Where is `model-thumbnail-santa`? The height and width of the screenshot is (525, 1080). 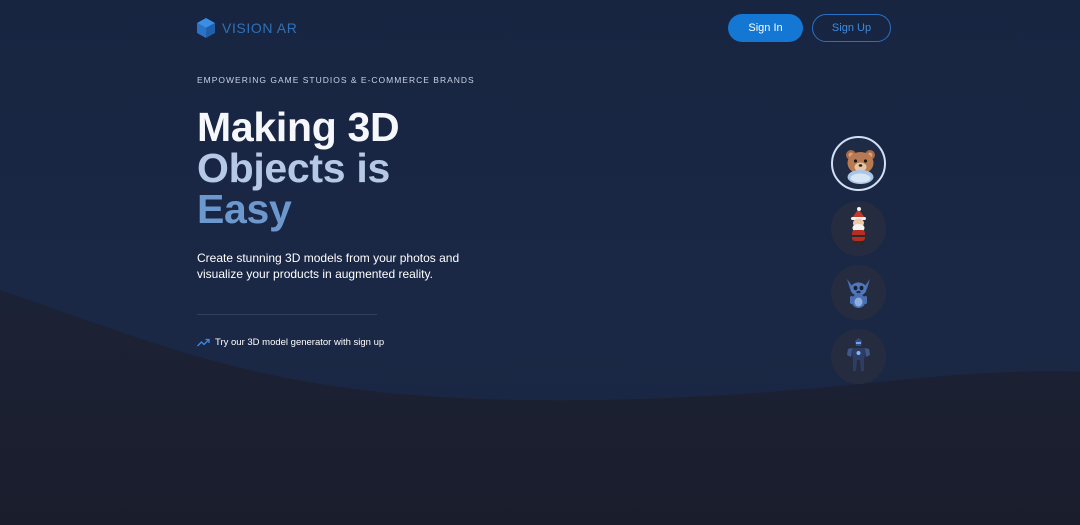
model-thumbnail-santa is located at coordinates (858, 228).